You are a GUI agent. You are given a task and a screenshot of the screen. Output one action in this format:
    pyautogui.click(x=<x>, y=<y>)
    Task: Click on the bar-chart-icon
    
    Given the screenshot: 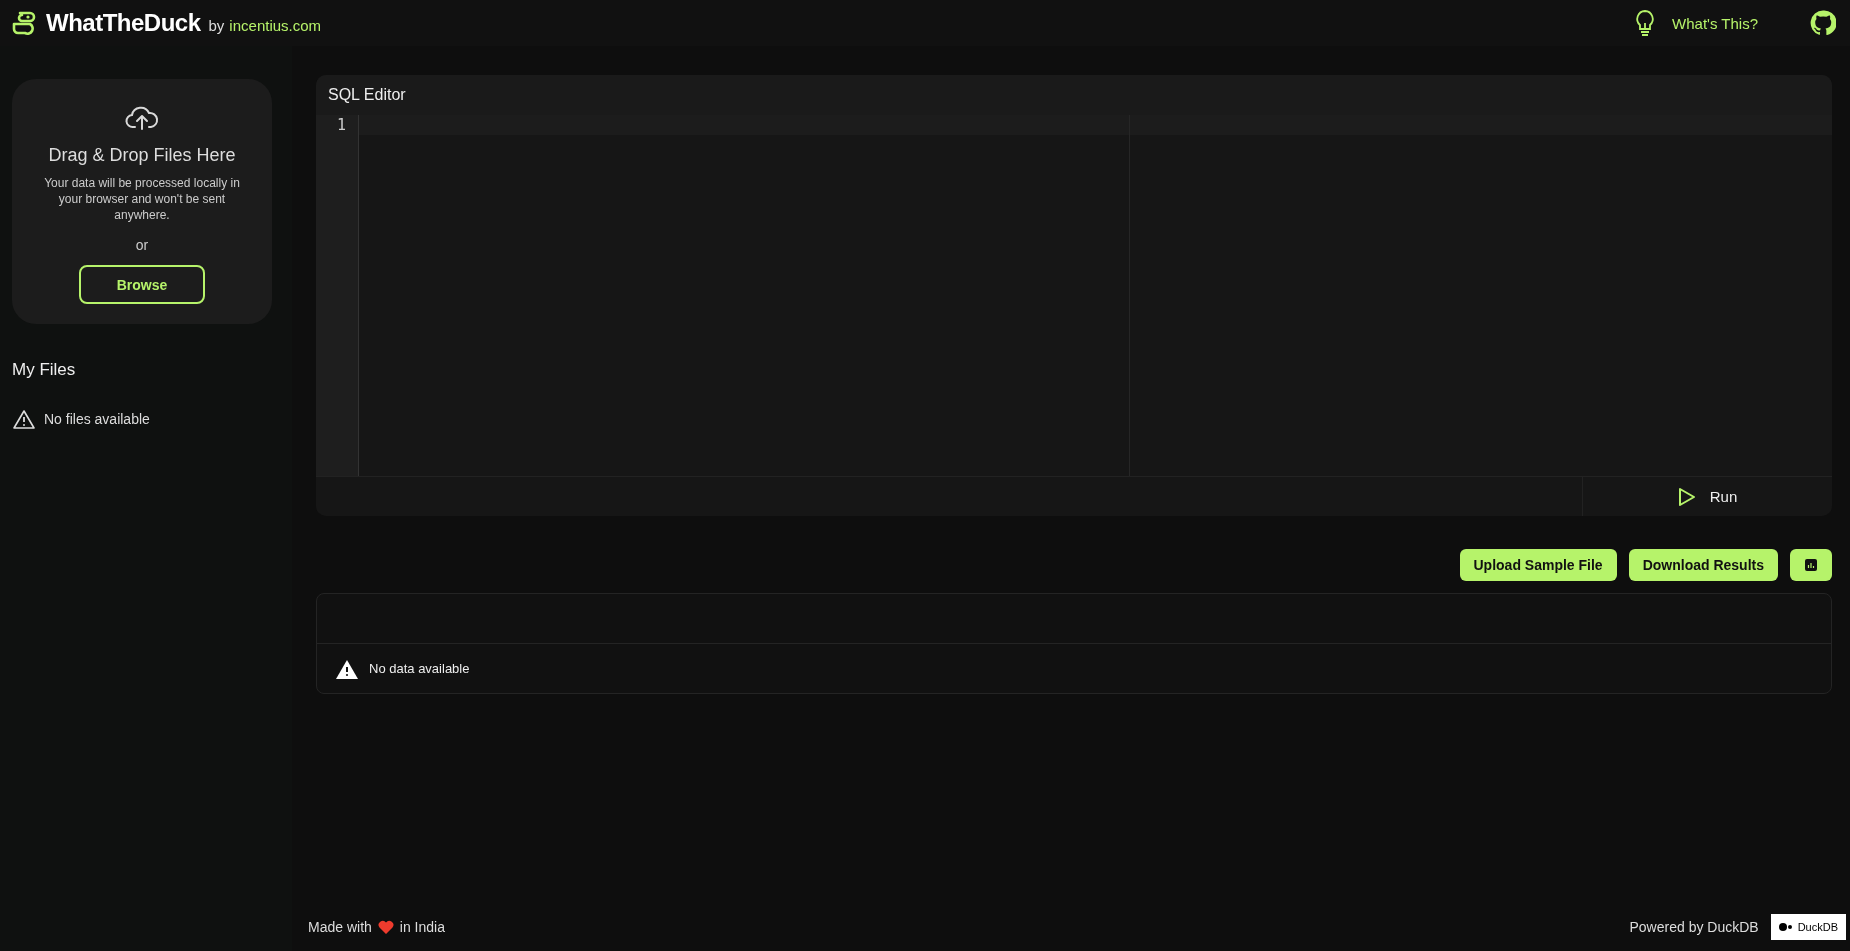 What is the action you would take?
    pyautogui.click(x=1811, y=565)
    